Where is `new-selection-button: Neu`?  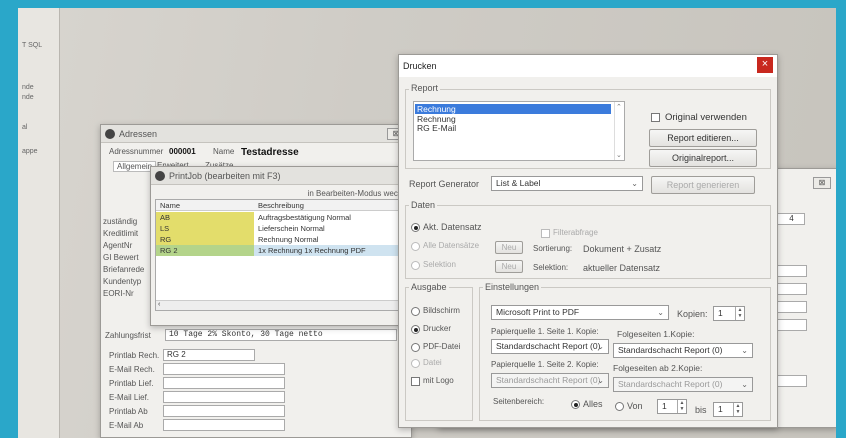
new-selection-button: Neu is located at coordinates (509, 266).